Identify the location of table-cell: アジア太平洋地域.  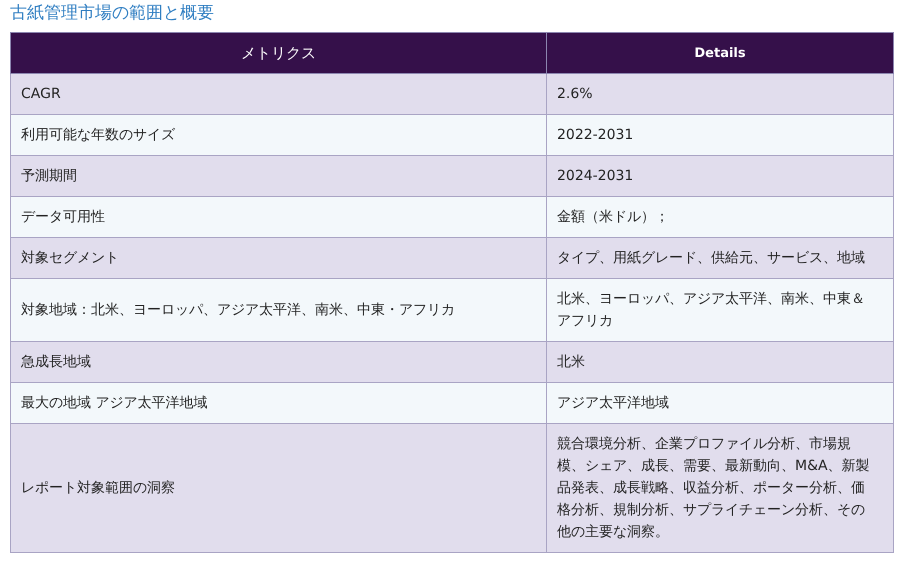
(720, 403).